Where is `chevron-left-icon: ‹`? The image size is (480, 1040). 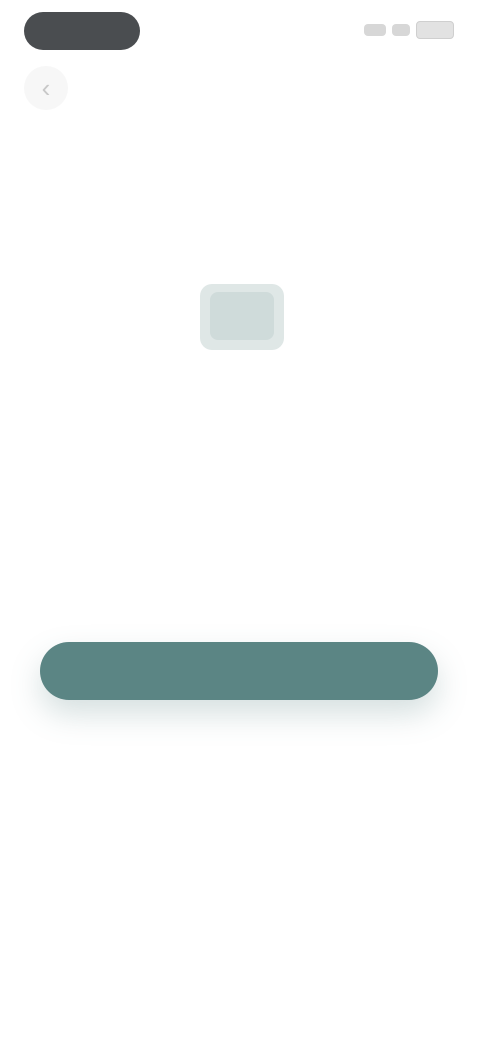 chevron-left-icon: ‹ is located at coordinates (46, 87).